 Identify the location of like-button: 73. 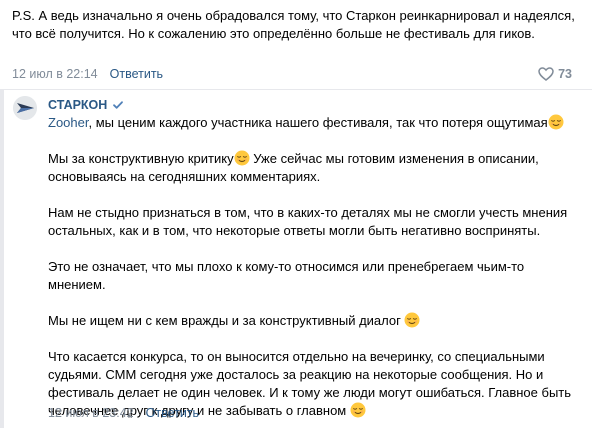
(555, 74).